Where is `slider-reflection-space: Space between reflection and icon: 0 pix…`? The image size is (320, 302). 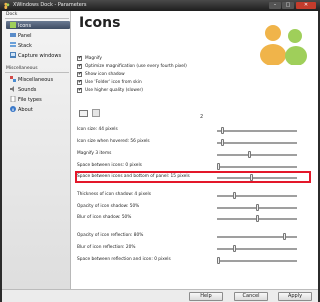 slider-reflection-space: Space between reflection and icon: 0 pix… is located at coordinates (195, 260).